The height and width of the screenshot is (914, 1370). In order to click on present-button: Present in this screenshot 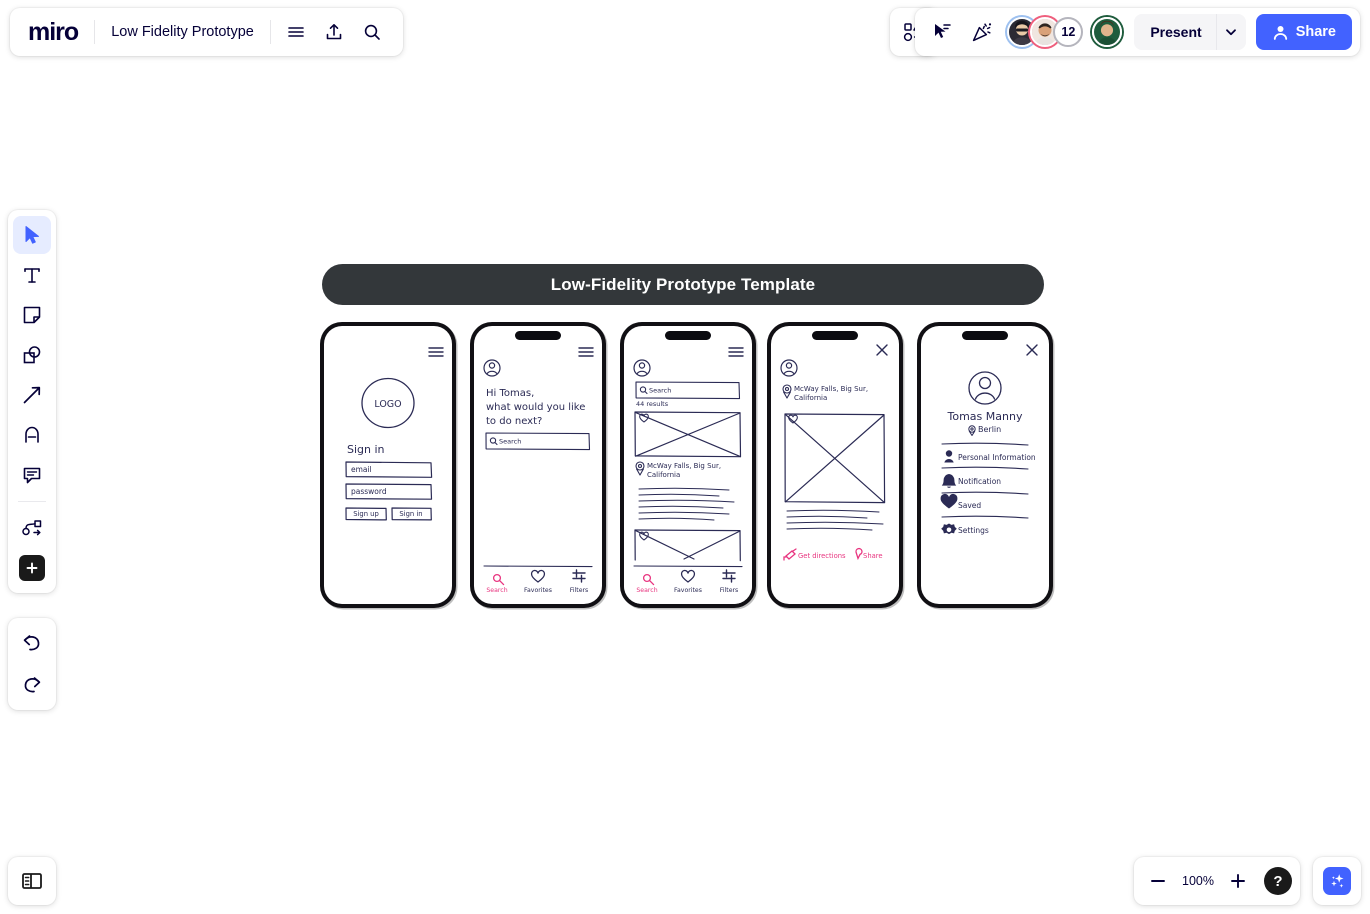, I will do `click(1174, 32)`.